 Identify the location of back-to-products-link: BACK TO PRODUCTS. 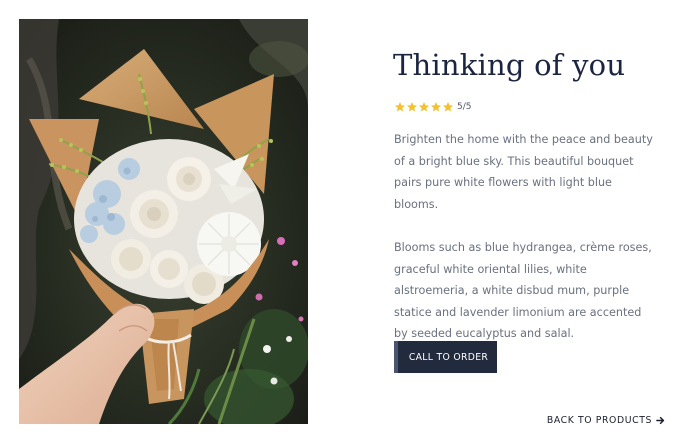
(606, 420).